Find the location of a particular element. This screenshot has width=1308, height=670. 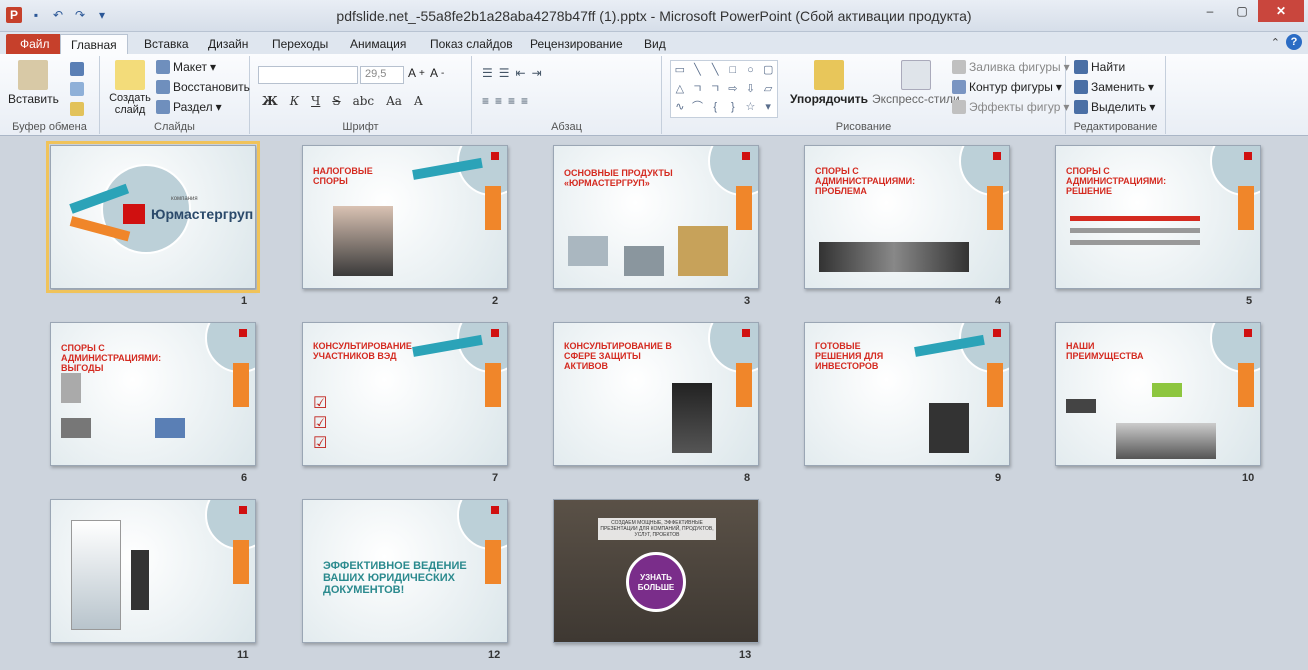

checkmark-icon: ☑ is located at coordinates (320, 443).